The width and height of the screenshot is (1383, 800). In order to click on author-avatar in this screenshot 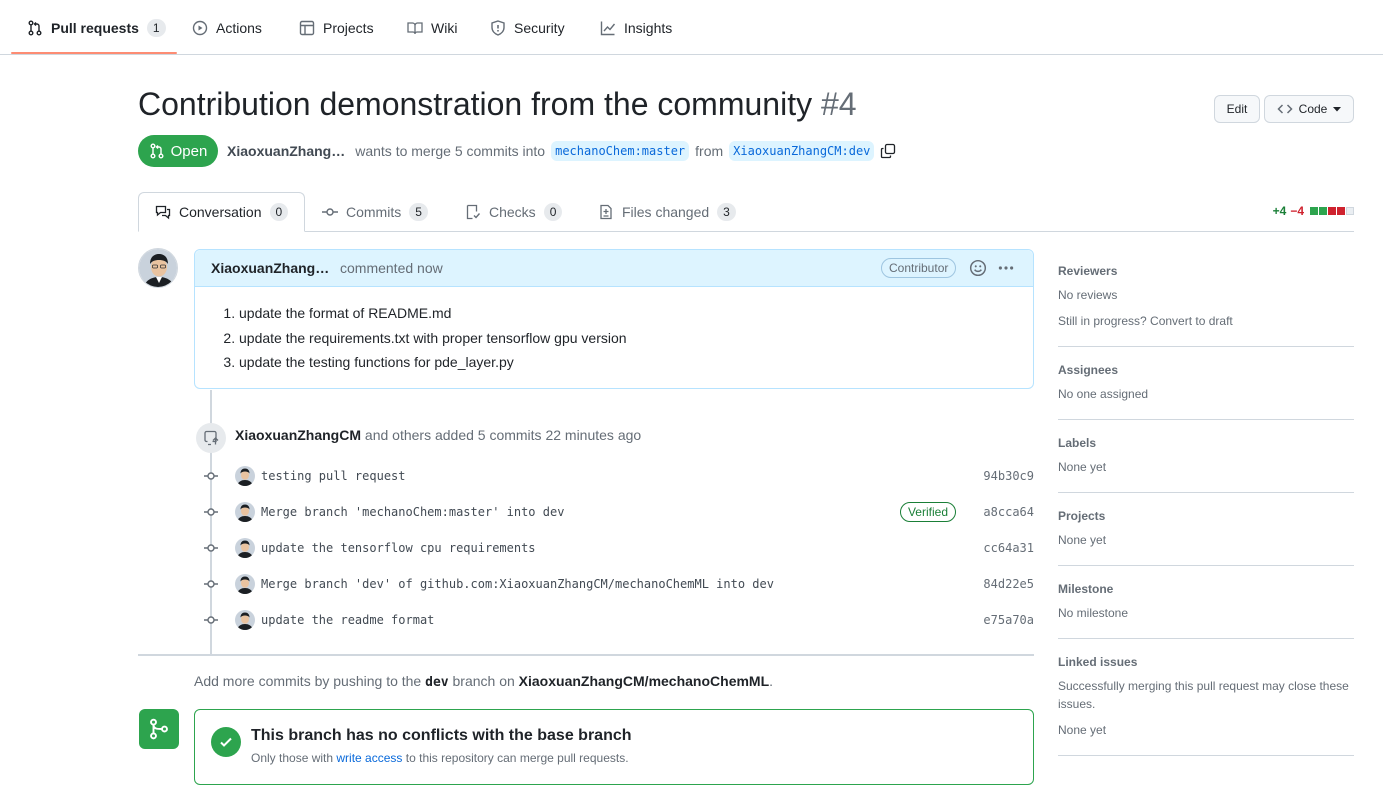, I will do `click(158, 268)`.